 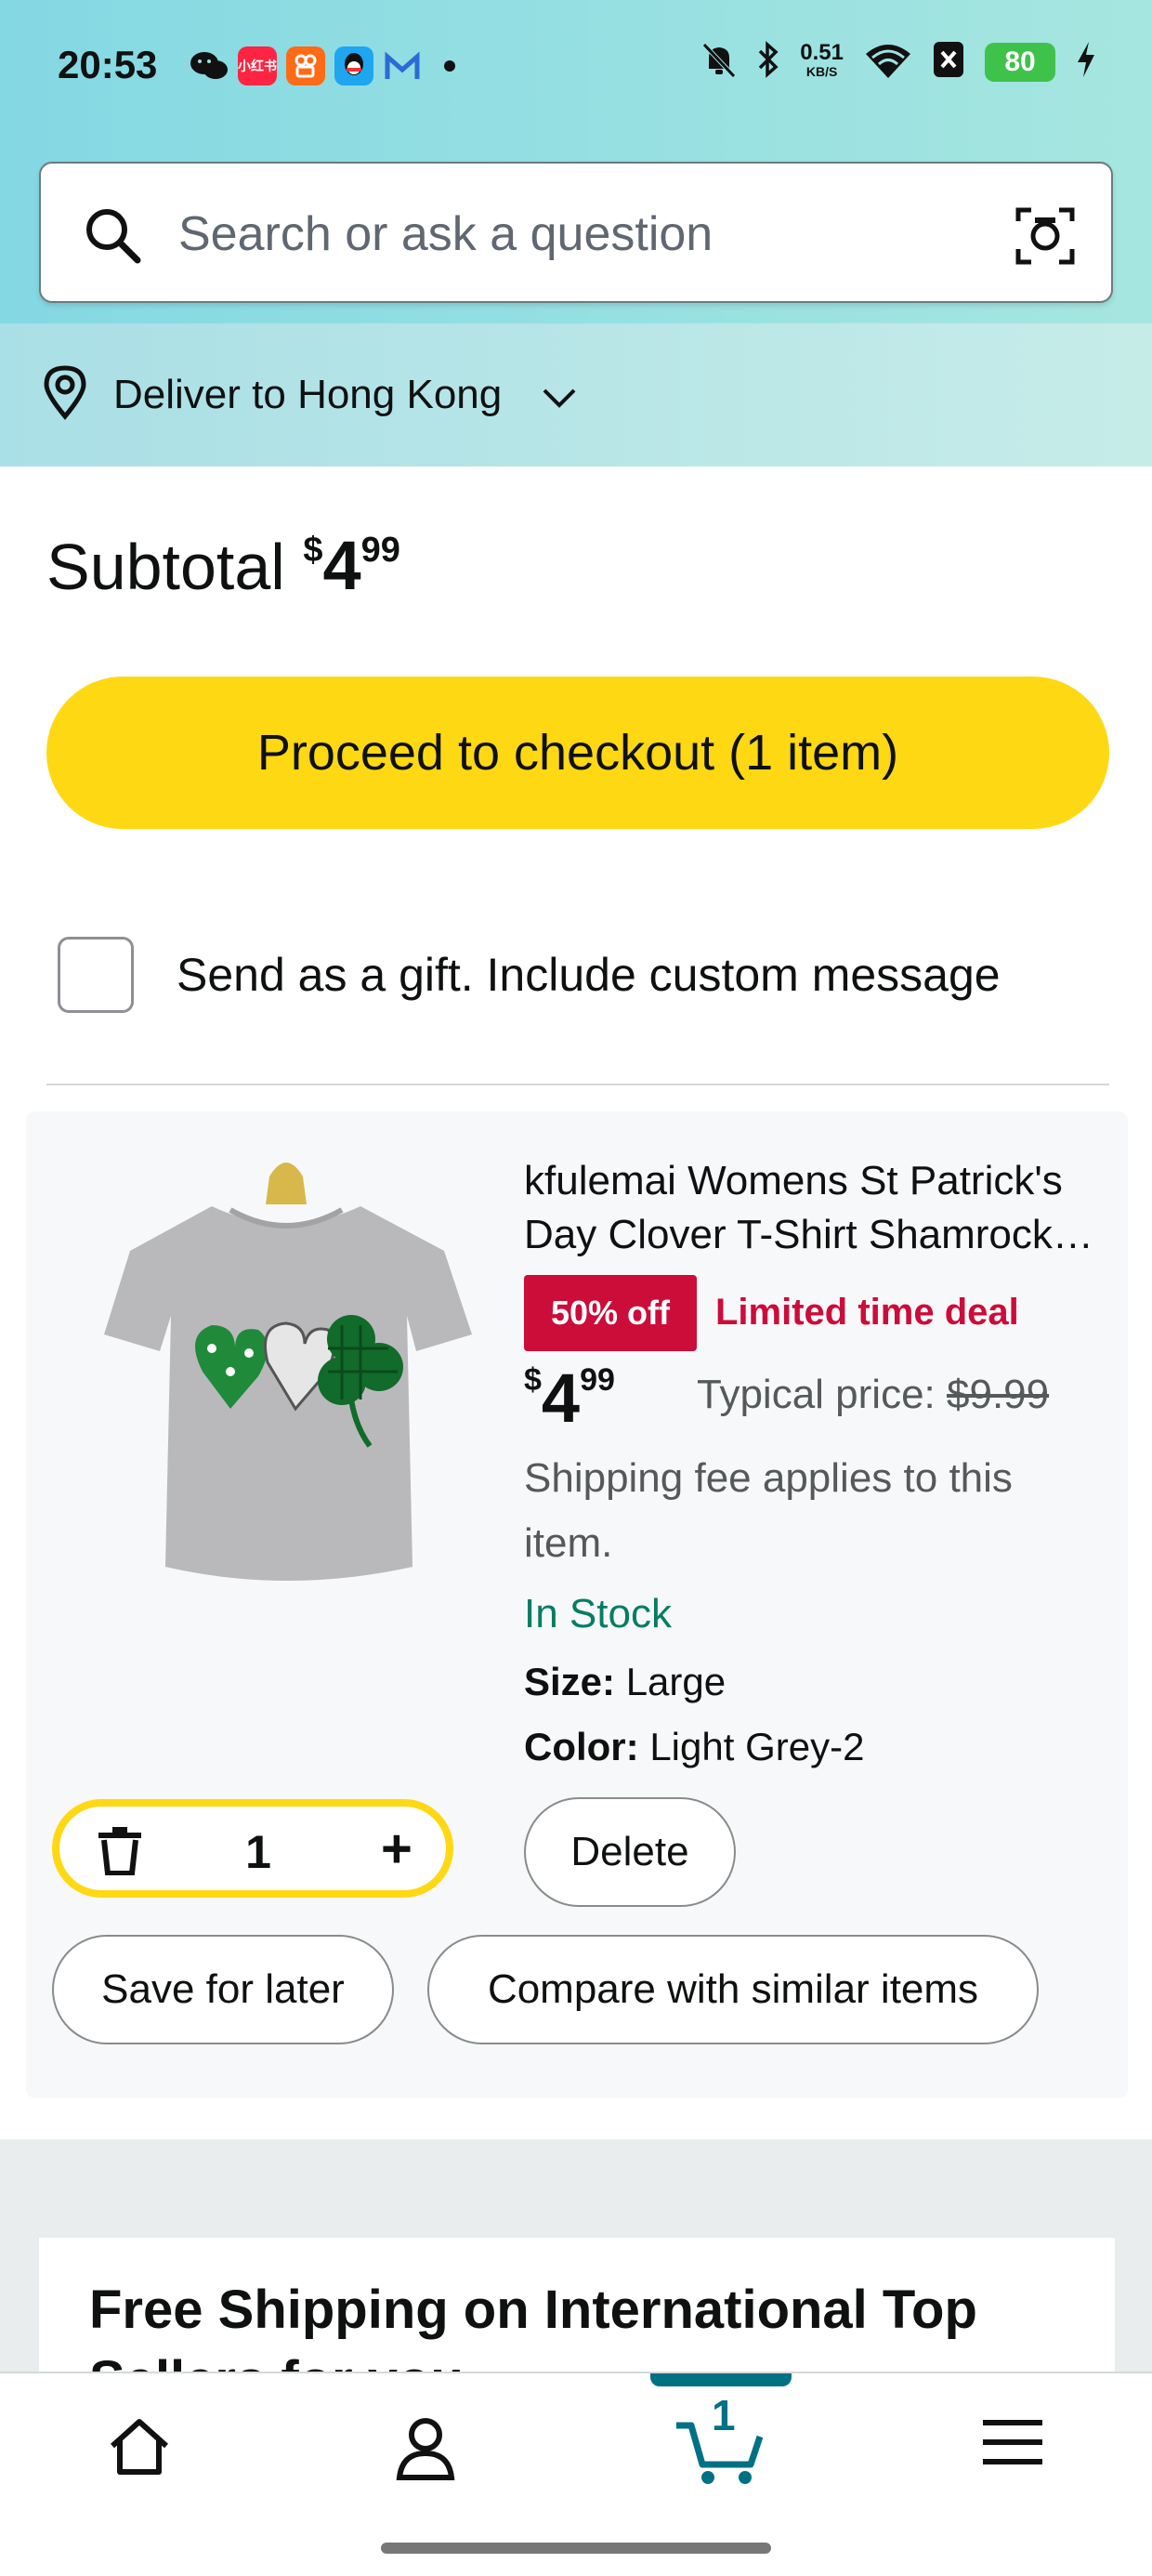 What do you see at coordinates (533, 1380) in the screenshot?
I see `price-currency: $` at bounding box center [533, 1380].